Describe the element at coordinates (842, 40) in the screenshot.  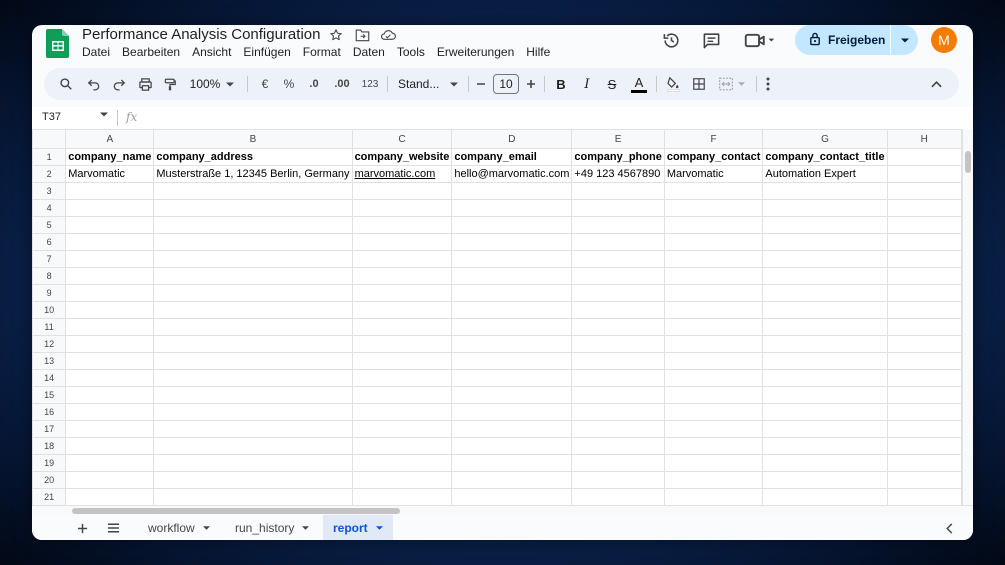
I see `share-main-button: Freigeben` at that location.